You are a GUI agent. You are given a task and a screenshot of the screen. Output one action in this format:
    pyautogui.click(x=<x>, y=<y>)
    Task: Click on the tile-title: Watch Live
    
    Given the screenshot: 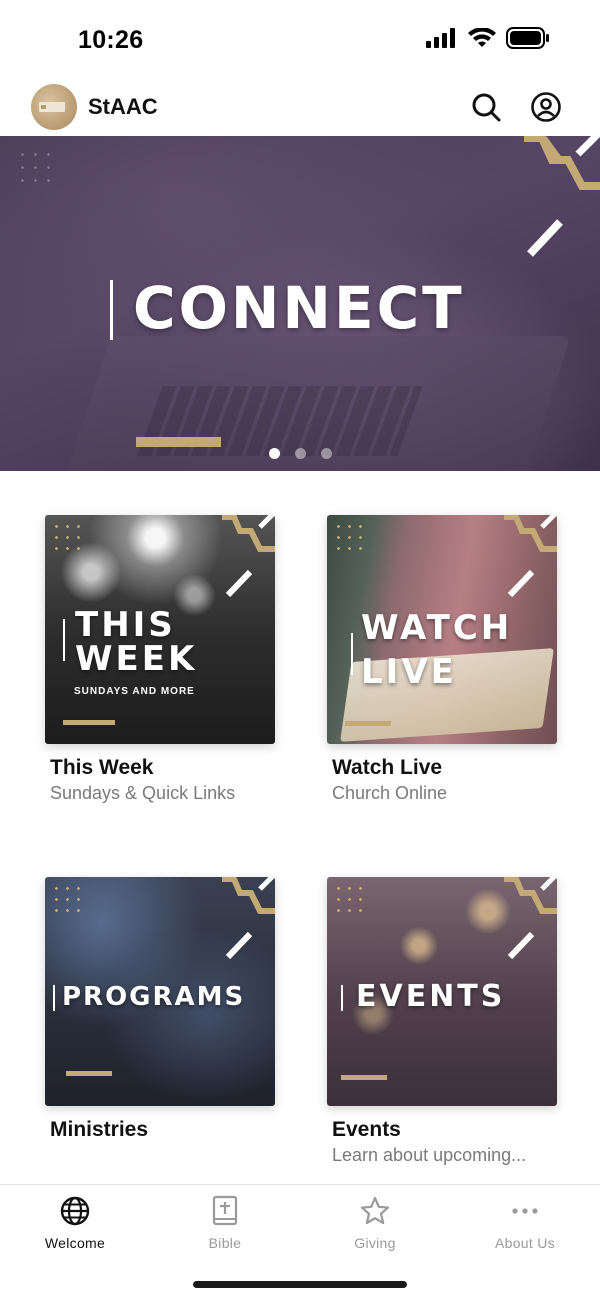 What is the action you would take?
    pyautogui.click(x=387, y=767)
    